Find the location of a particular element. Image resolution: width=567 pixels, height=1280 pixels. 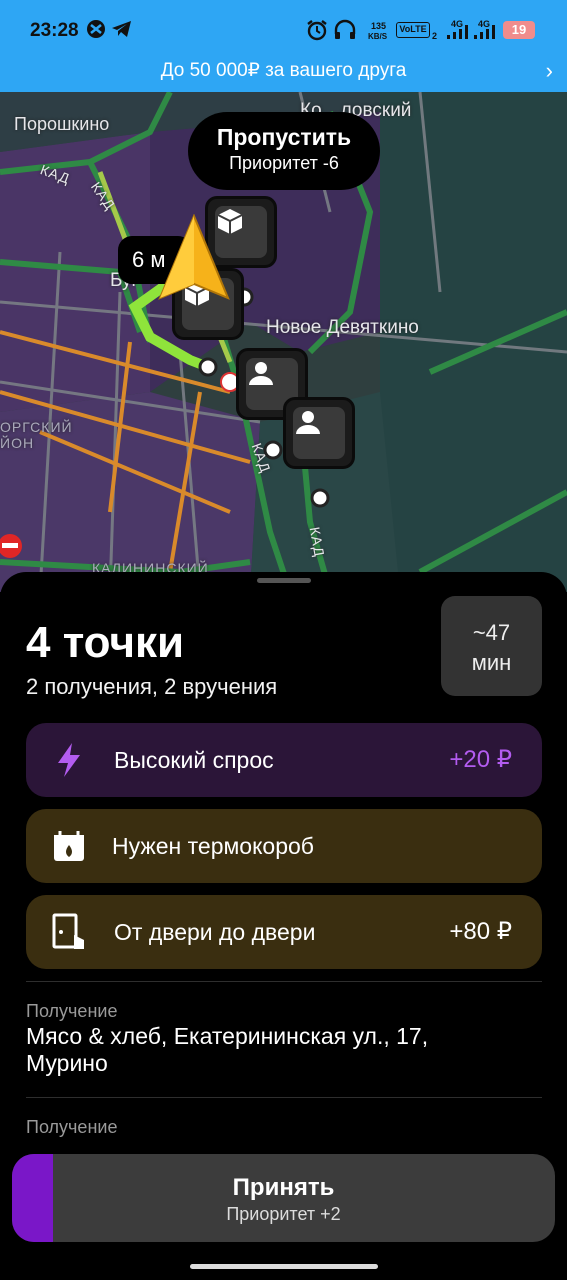

map-label-devyatkino: Новое Девяткино is located at coordinates (342, 327).